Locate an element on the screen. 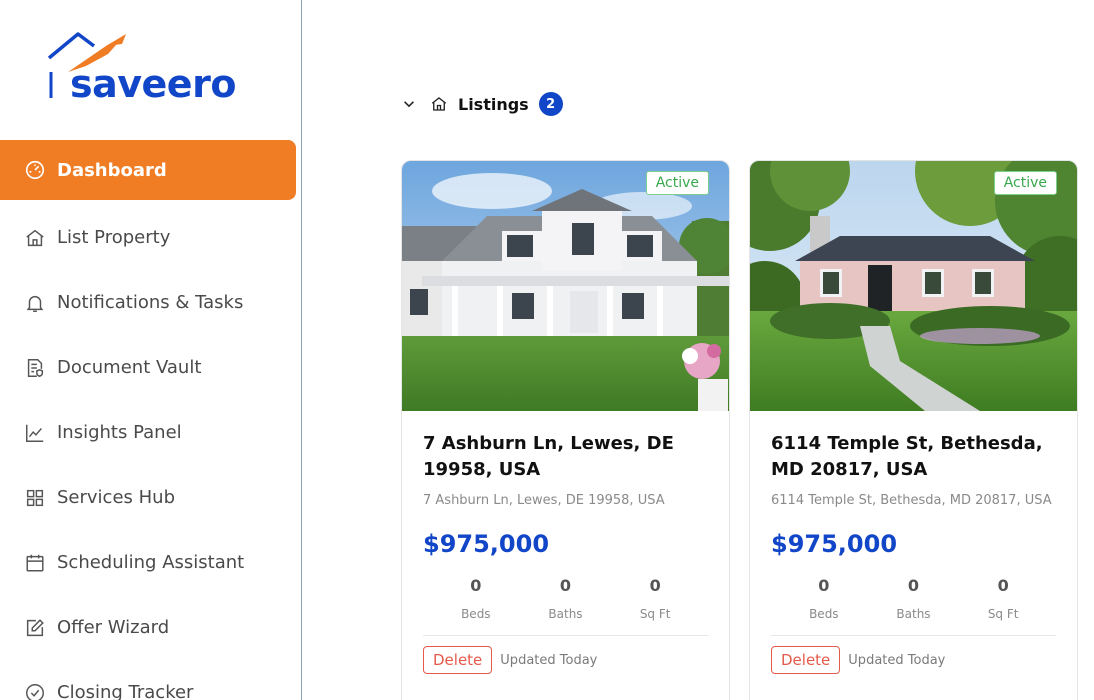 The width and height of the screenshot is (1094, 700). sidebar-item-services-hub: Services Hub is located at coordinates (150, 497).